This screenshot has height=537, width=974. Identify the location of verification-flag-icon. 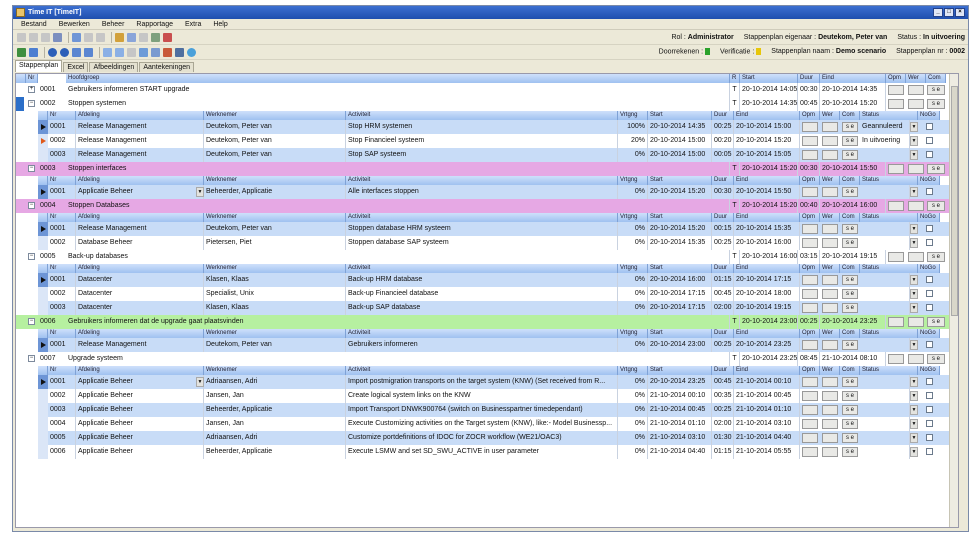
(759, 52).